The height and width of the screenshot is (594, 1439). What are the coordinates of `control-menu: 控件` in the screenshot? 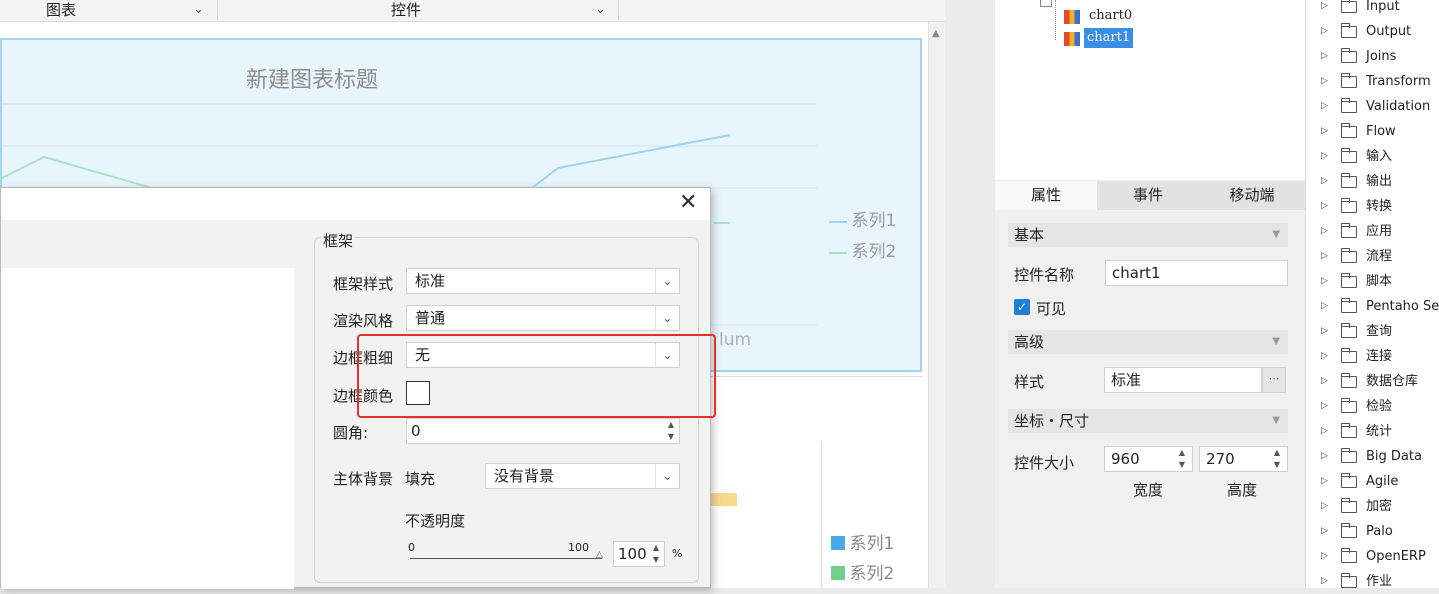 It's located at (406, 11).